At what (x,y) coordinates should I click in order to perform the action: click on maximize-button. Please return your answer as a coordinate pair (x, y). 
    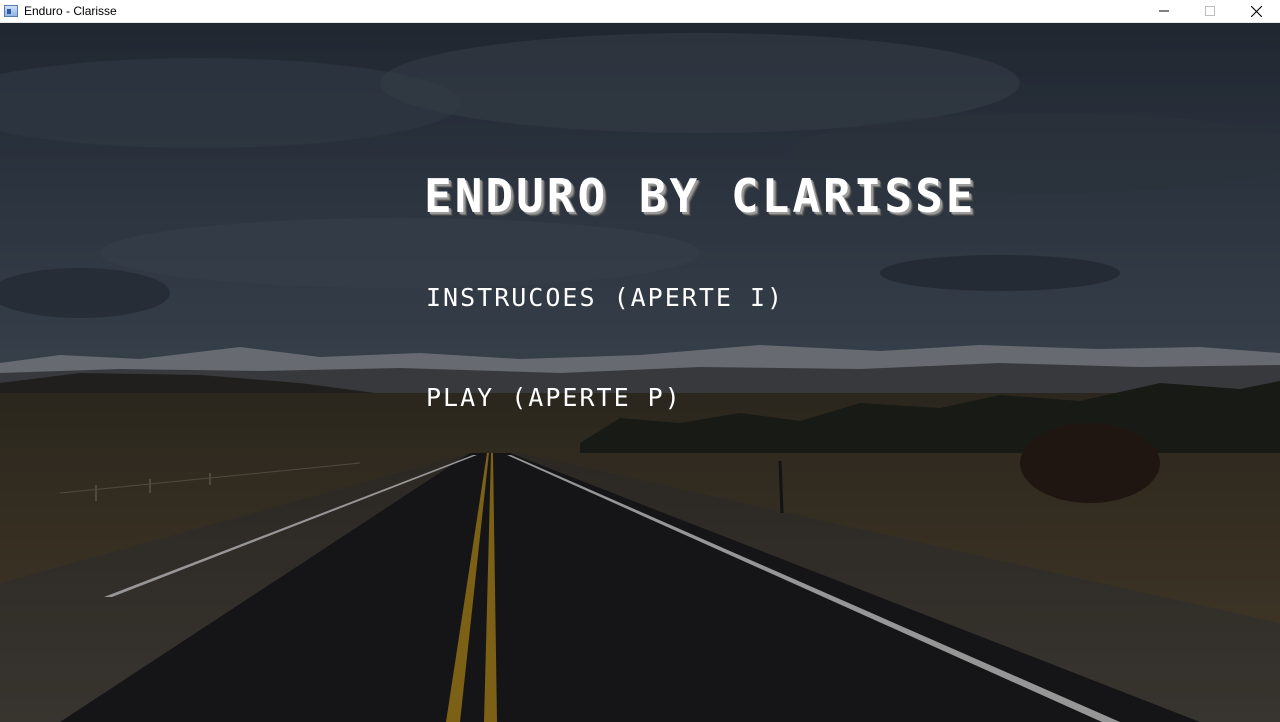
    Looking at the image, I should click on (1210, 11).